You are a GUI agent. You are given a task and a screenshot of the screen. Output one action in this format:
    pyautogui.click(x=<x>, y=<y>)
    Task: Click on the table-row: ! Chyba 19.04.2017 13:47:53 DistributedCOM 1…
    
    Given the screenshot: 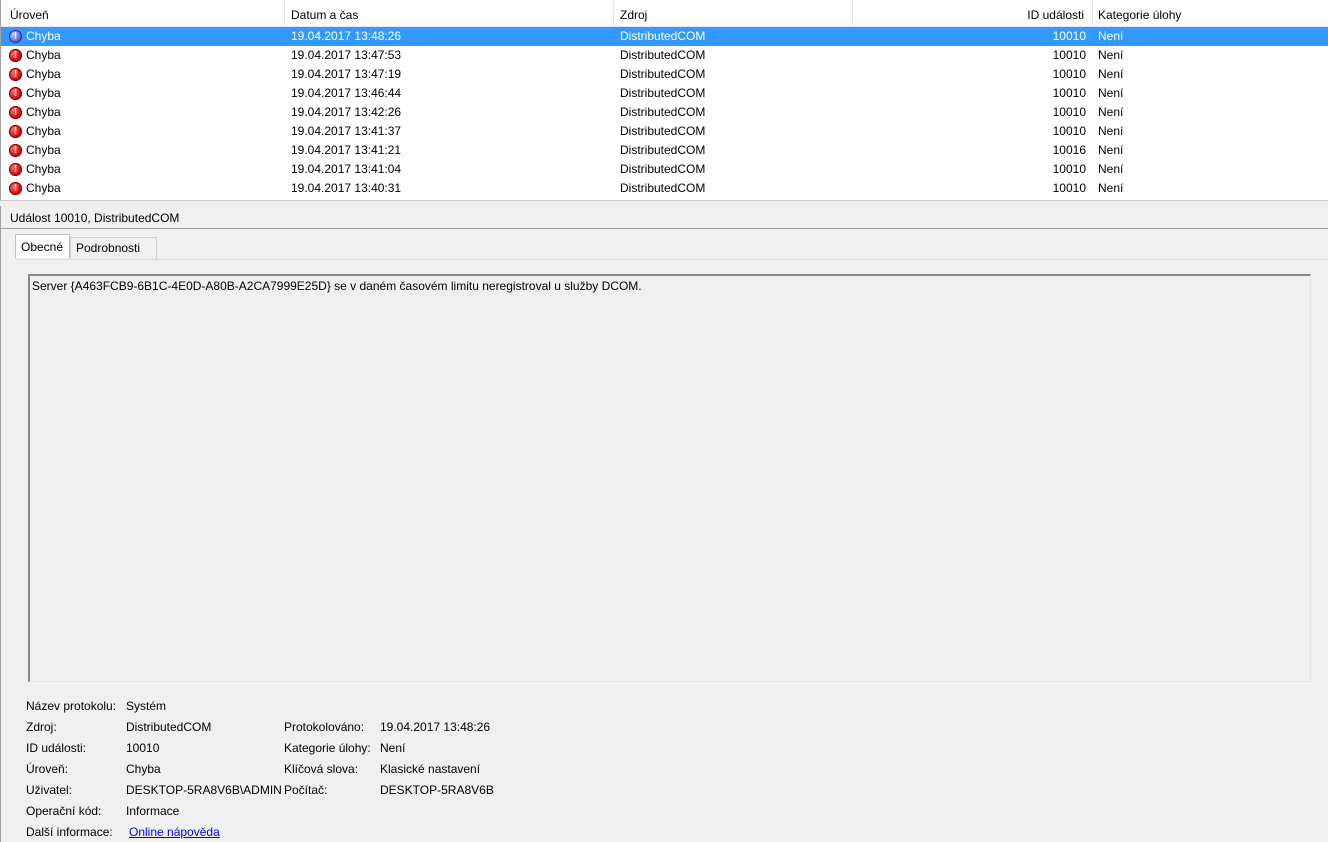 What is the action you would take?
    pyautogui.click(x=664, y=55)
    